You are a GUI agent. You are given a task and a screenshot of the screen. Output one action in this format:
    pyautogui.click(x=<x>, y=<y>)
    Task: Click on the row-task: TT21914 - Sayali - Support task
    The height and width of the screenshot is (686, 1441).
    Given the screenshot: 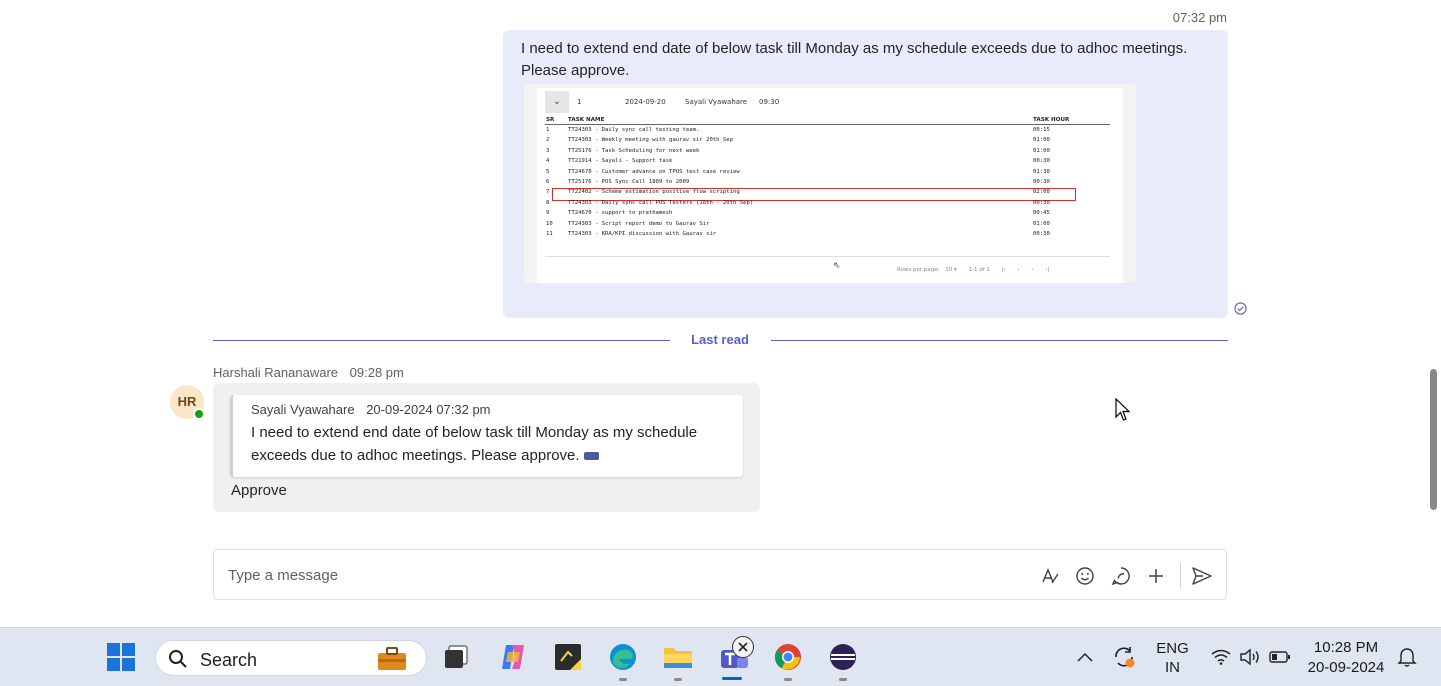 What is the action you would take?
    pyautogui.click(x=620, y=161)
    